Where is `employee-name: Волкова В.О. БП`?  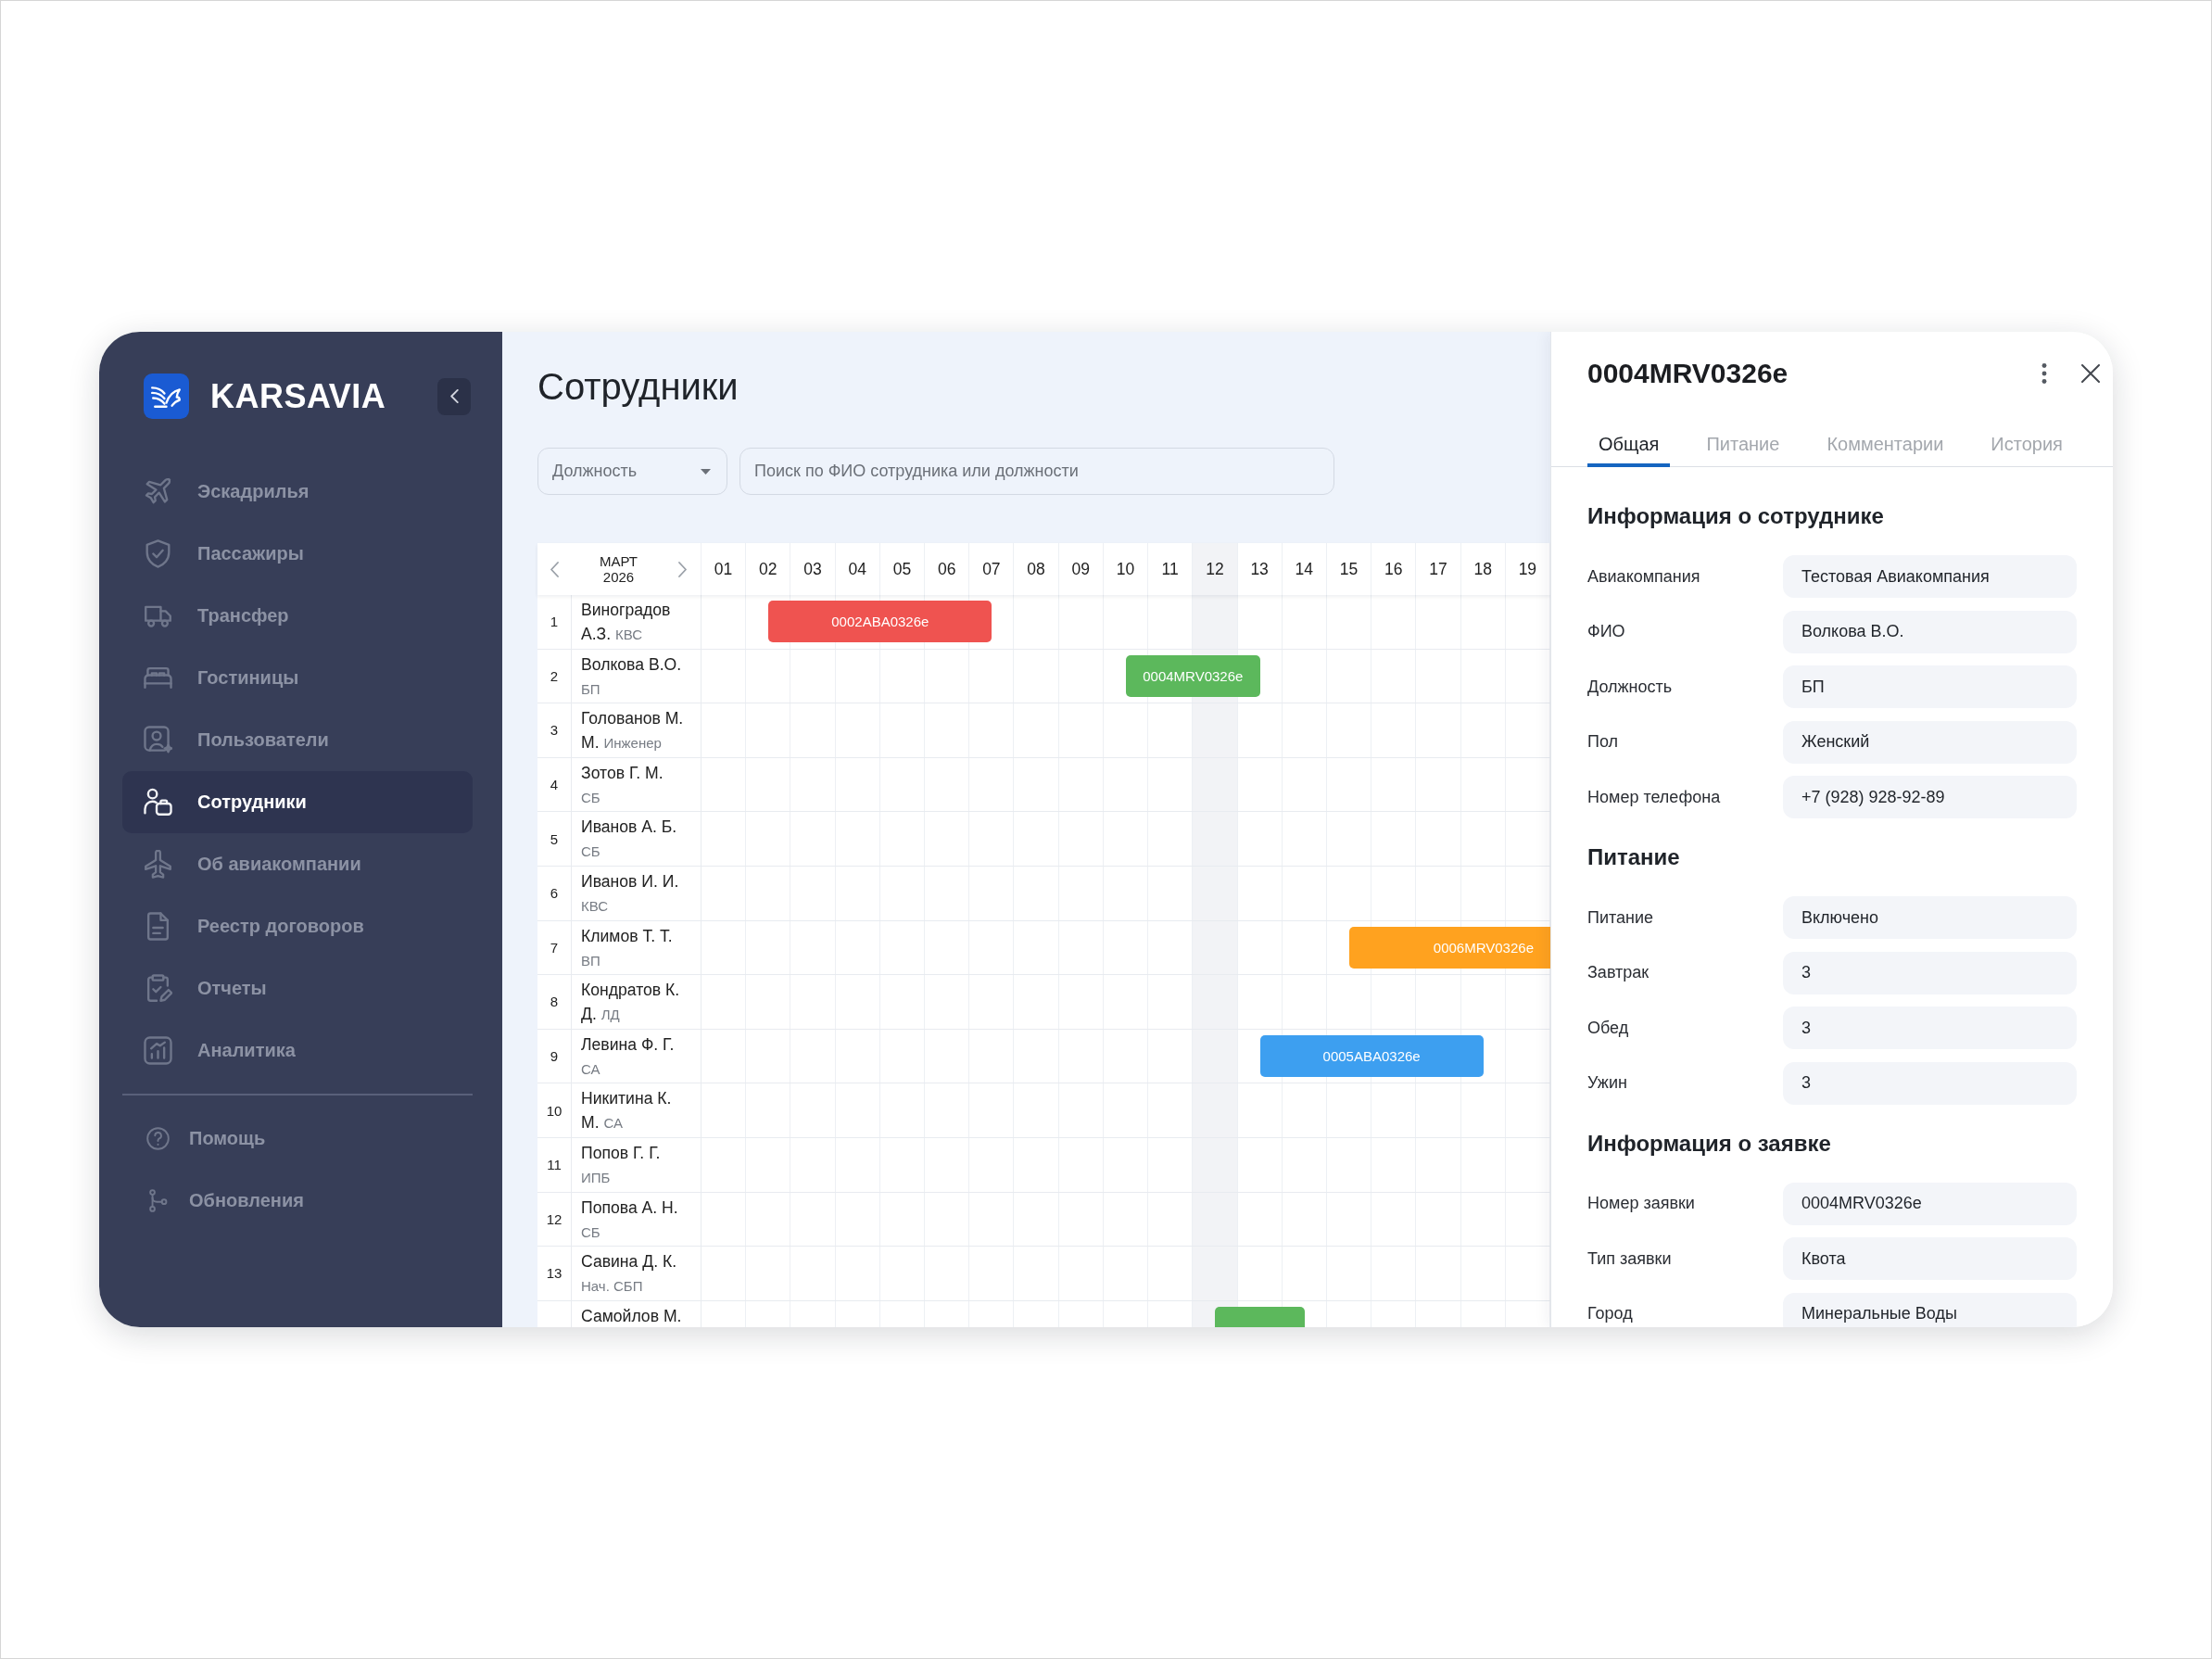 employee-name: Волкова В.О. БП is located at coordinates (632, 676).